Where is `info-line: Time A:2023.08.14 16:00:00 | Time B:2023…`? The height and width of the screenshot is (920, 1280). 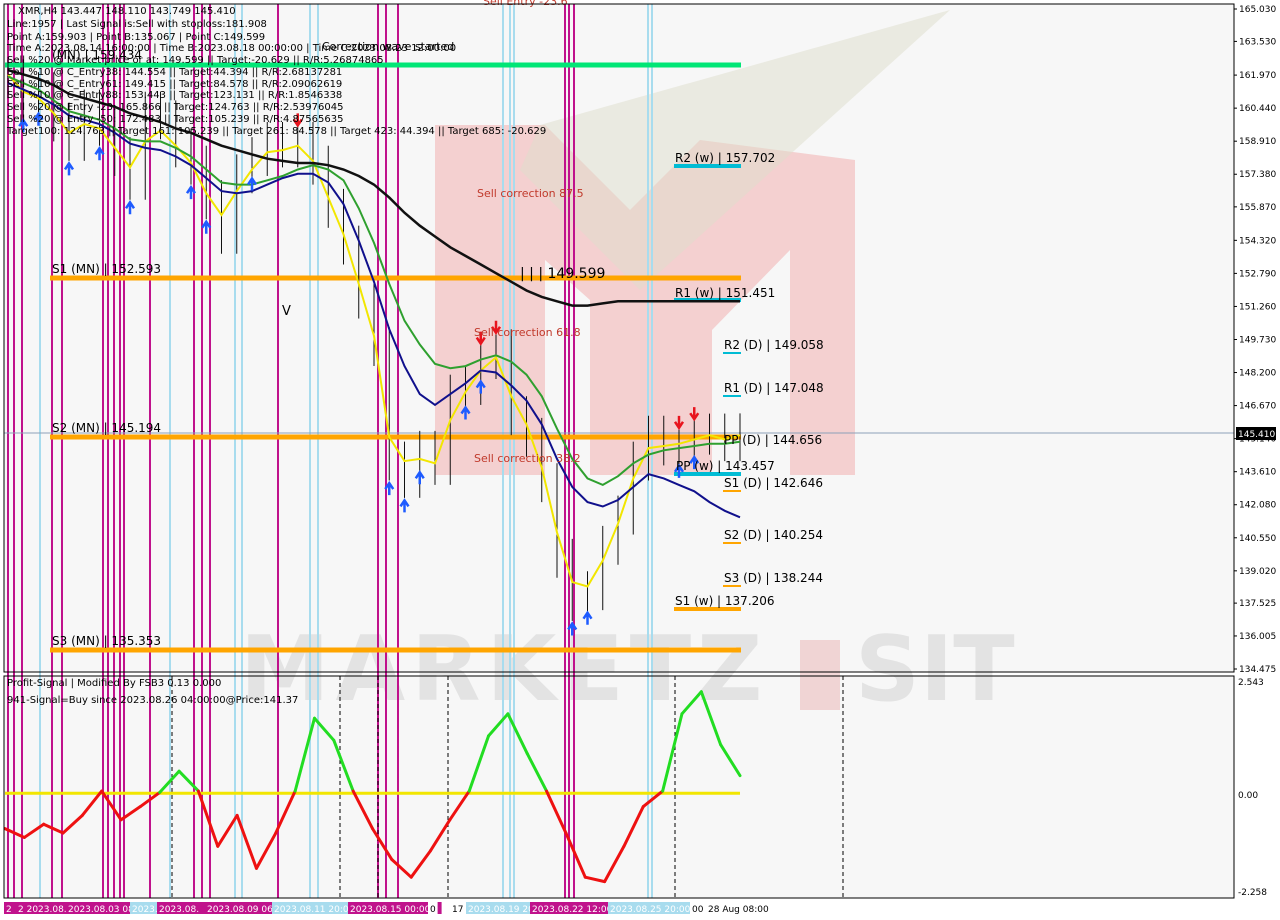 info-line: Time A:2023.08.14 16:00:00 | Time B:2023… is located at coordinates (231, 48).